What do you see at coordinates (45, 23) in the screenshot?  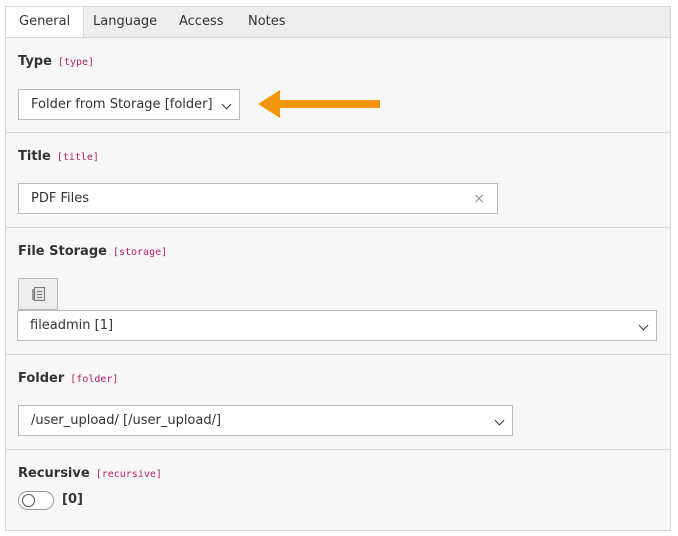 I see `tab-general: General` at bounding box center [45, 23].